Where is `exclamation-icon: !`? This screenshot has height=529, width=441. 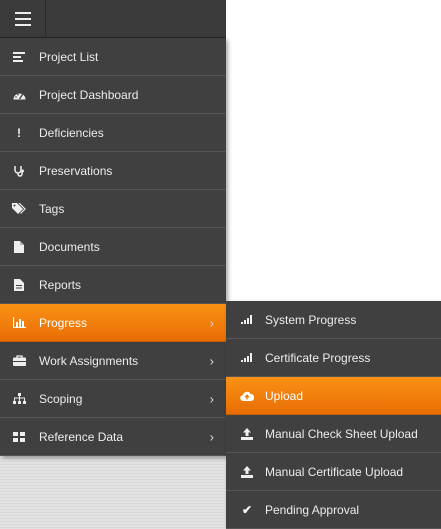
exclamation-icon: ! is located at coordinates (19, 132).